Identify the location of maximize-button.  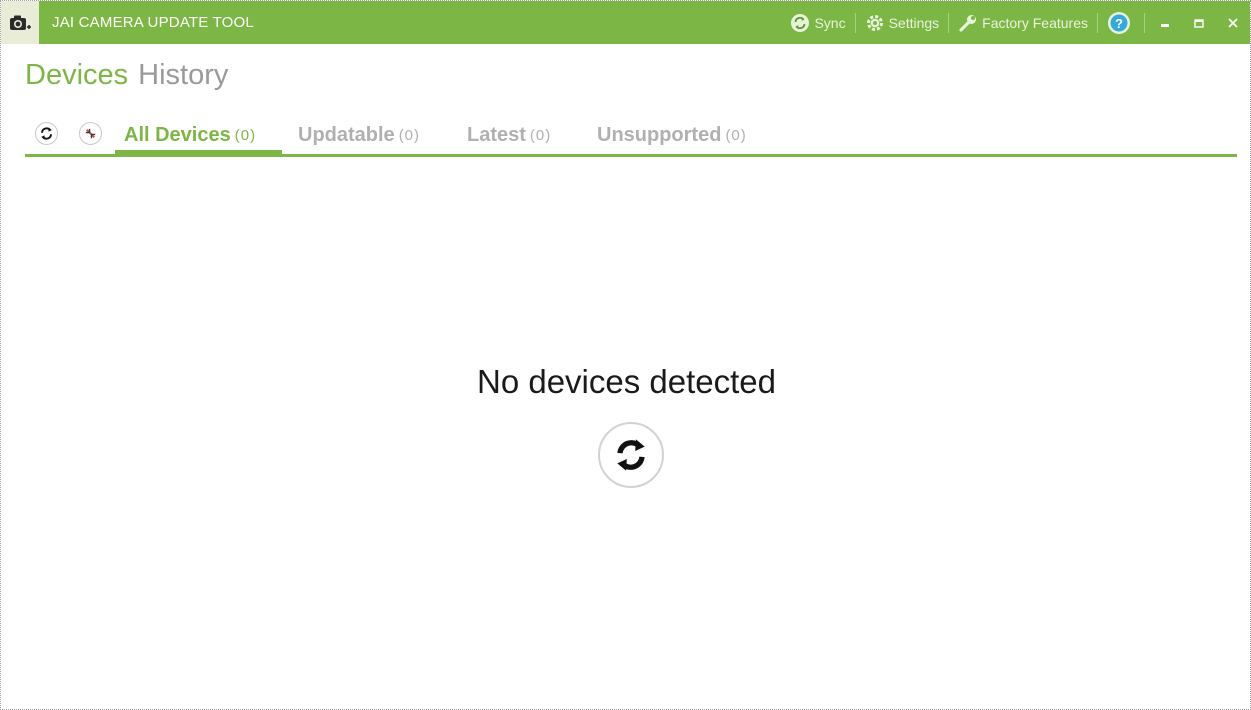
(1199, 22).